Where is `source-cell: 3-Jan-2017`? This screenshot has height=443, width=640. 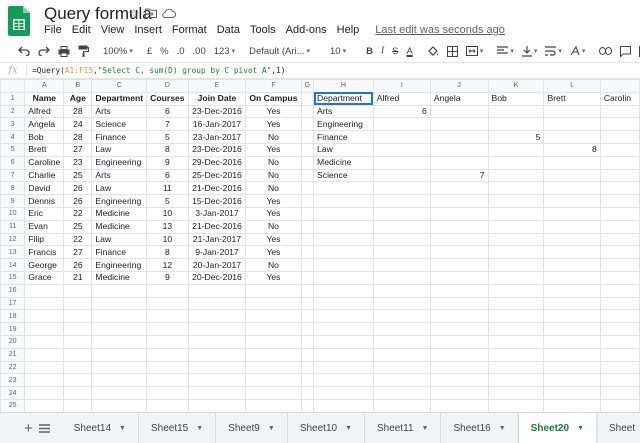 source-cell: 3-Jan-2017 is located at coordinates (217, 213).